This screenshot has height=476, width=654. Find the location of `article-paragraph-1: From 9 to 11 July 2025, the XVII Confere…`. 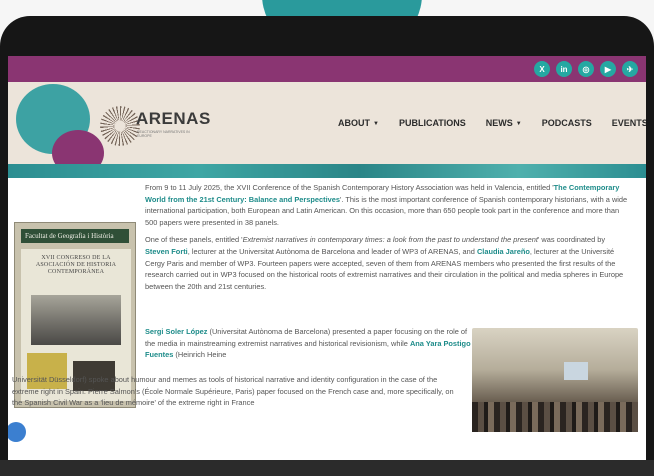

article-paragraph-1: From 9 to 11 July 2025, the XVII Confere… is located at coordinates (388, 205).